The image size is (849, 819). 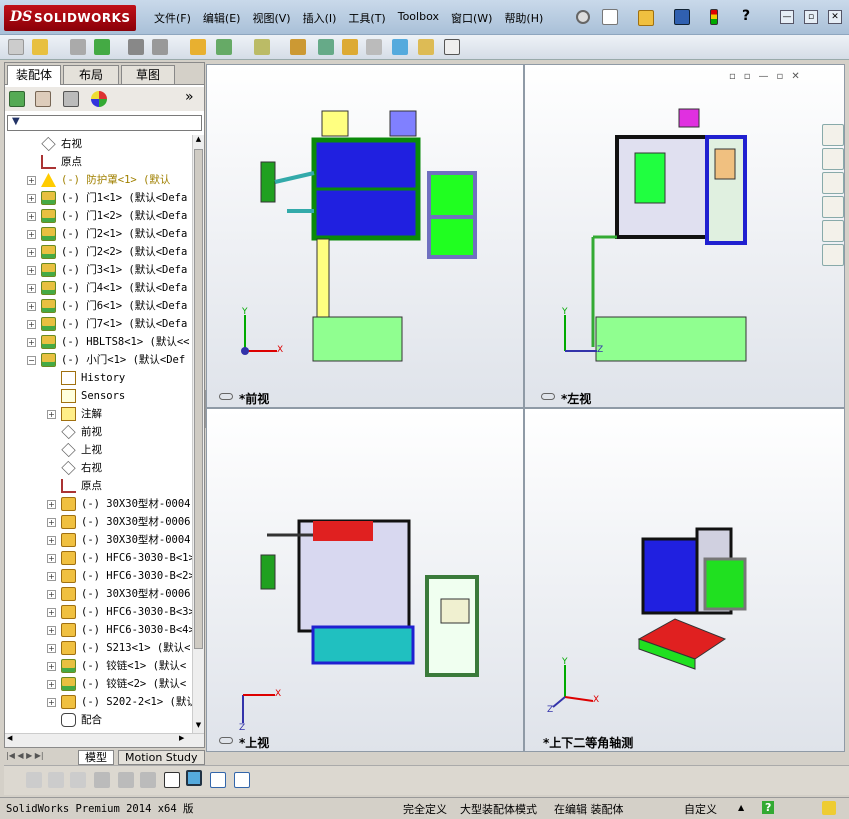 I want to click on save-icon, so click(x=682, y=17).